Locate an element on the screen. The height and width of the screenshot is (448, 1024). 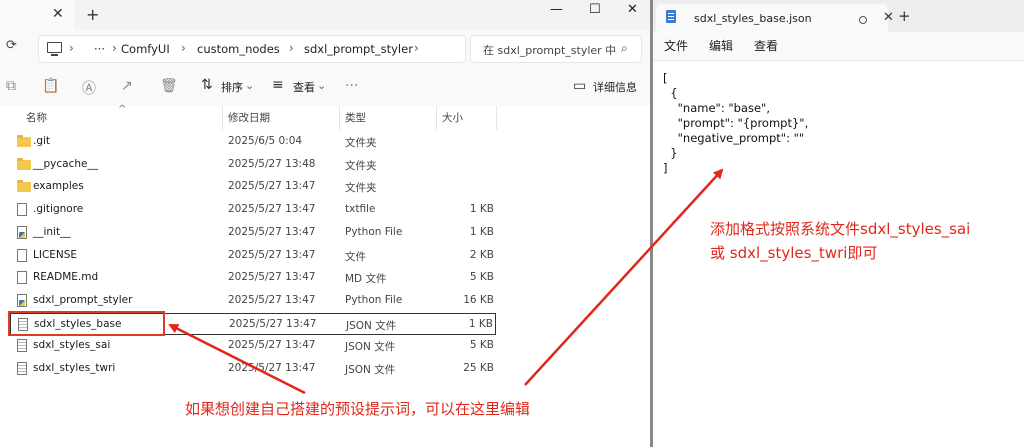
notepad-tab: sdxl_styles_base.json ✕ is located at coordinates (775, 18).